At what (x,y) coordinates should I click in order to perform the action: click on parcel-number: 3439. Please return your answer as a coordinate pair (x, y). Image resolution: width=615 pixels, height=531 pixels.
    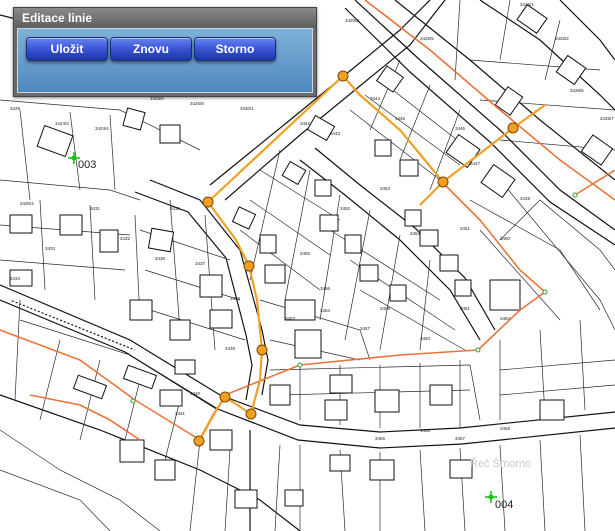
    Looking at the image, I should click on (230, 348).